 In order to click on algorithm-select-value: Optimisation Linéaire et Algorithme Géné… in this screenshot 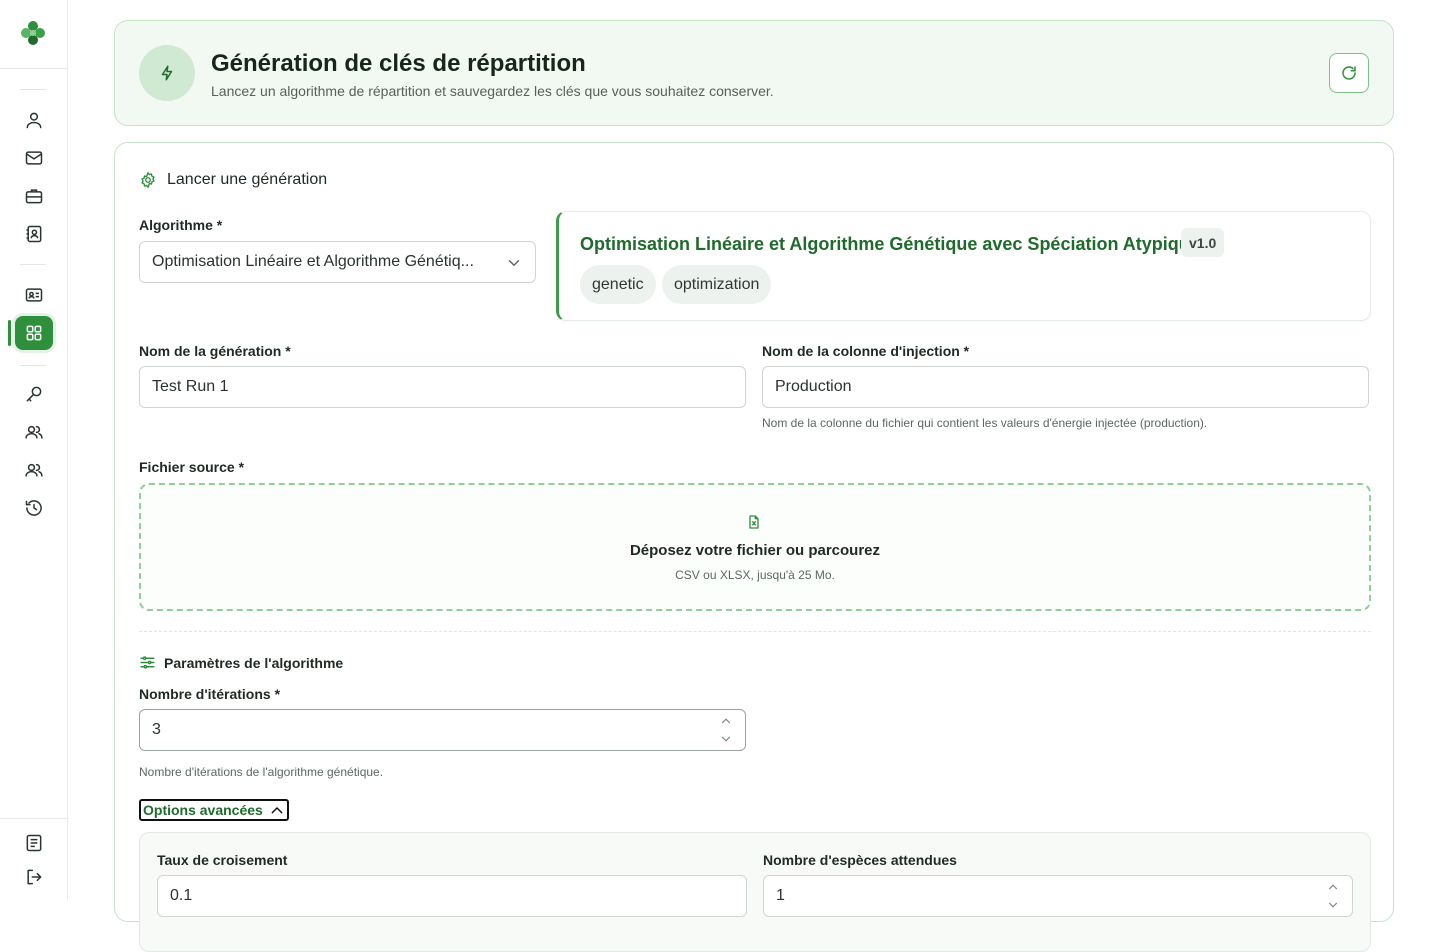, I will do `click(313, 261)`.